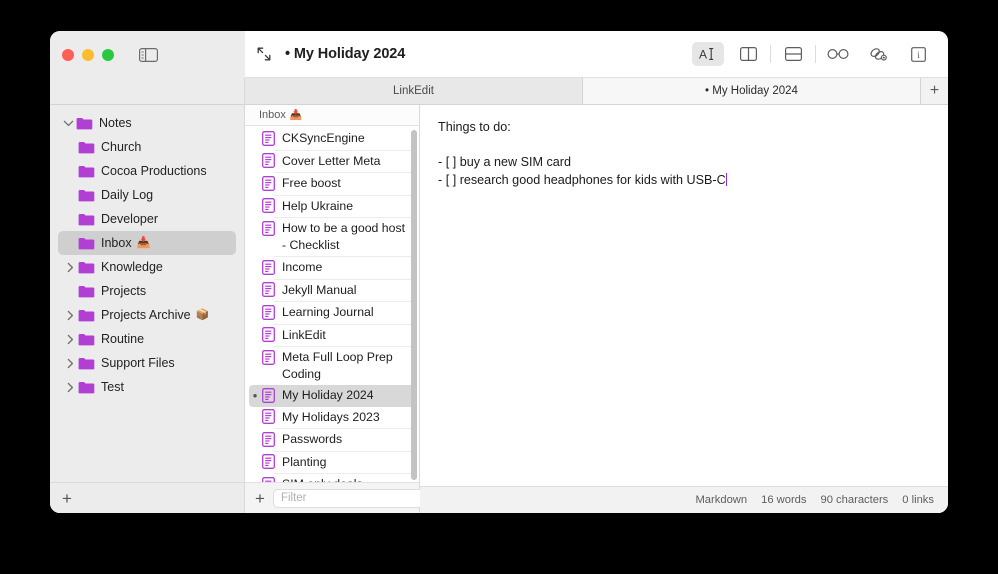  I want to click on sidebar-item-developer: Developer, so click(147, 219).